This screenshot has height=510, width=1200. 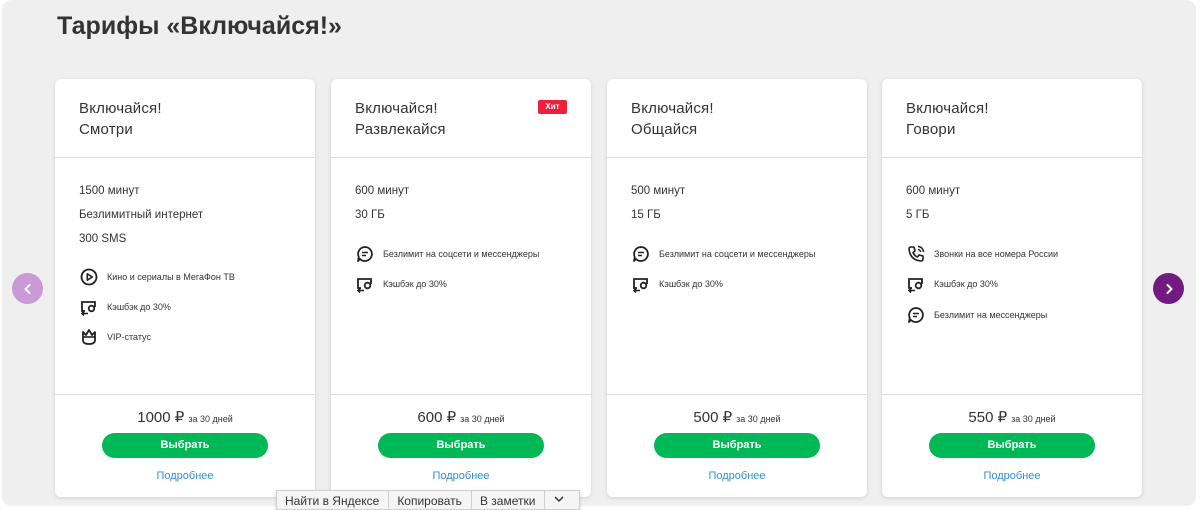 What do you see at coordinates (103, 239) in the screenshot?
I see `feature-sms: 300 SMS` at bounding box center [103, 239].